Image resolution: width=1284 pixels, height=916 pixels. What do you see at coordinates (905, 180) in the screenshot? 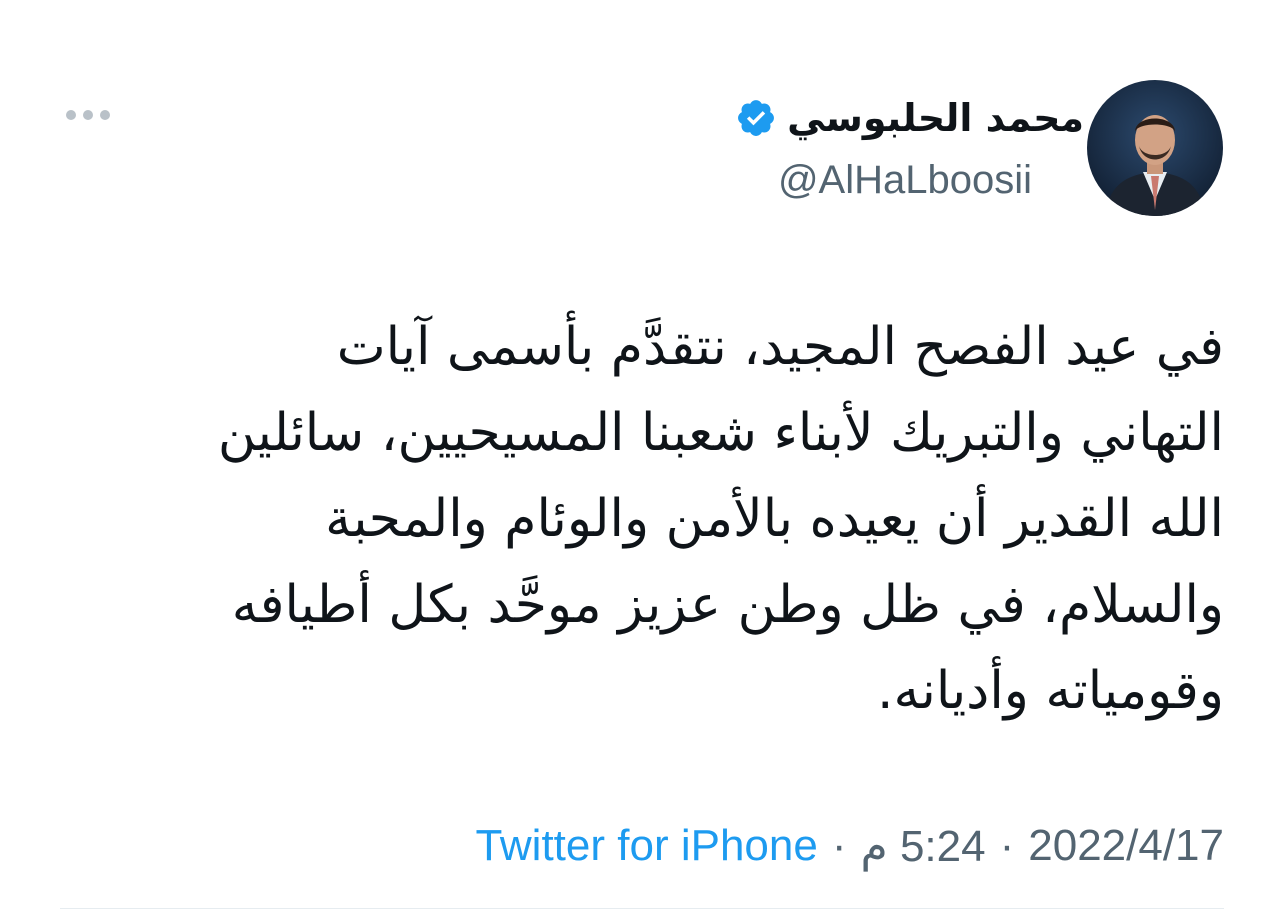
I see `author-handle: @AlHaLboosii` at bounding box center [905, 180].